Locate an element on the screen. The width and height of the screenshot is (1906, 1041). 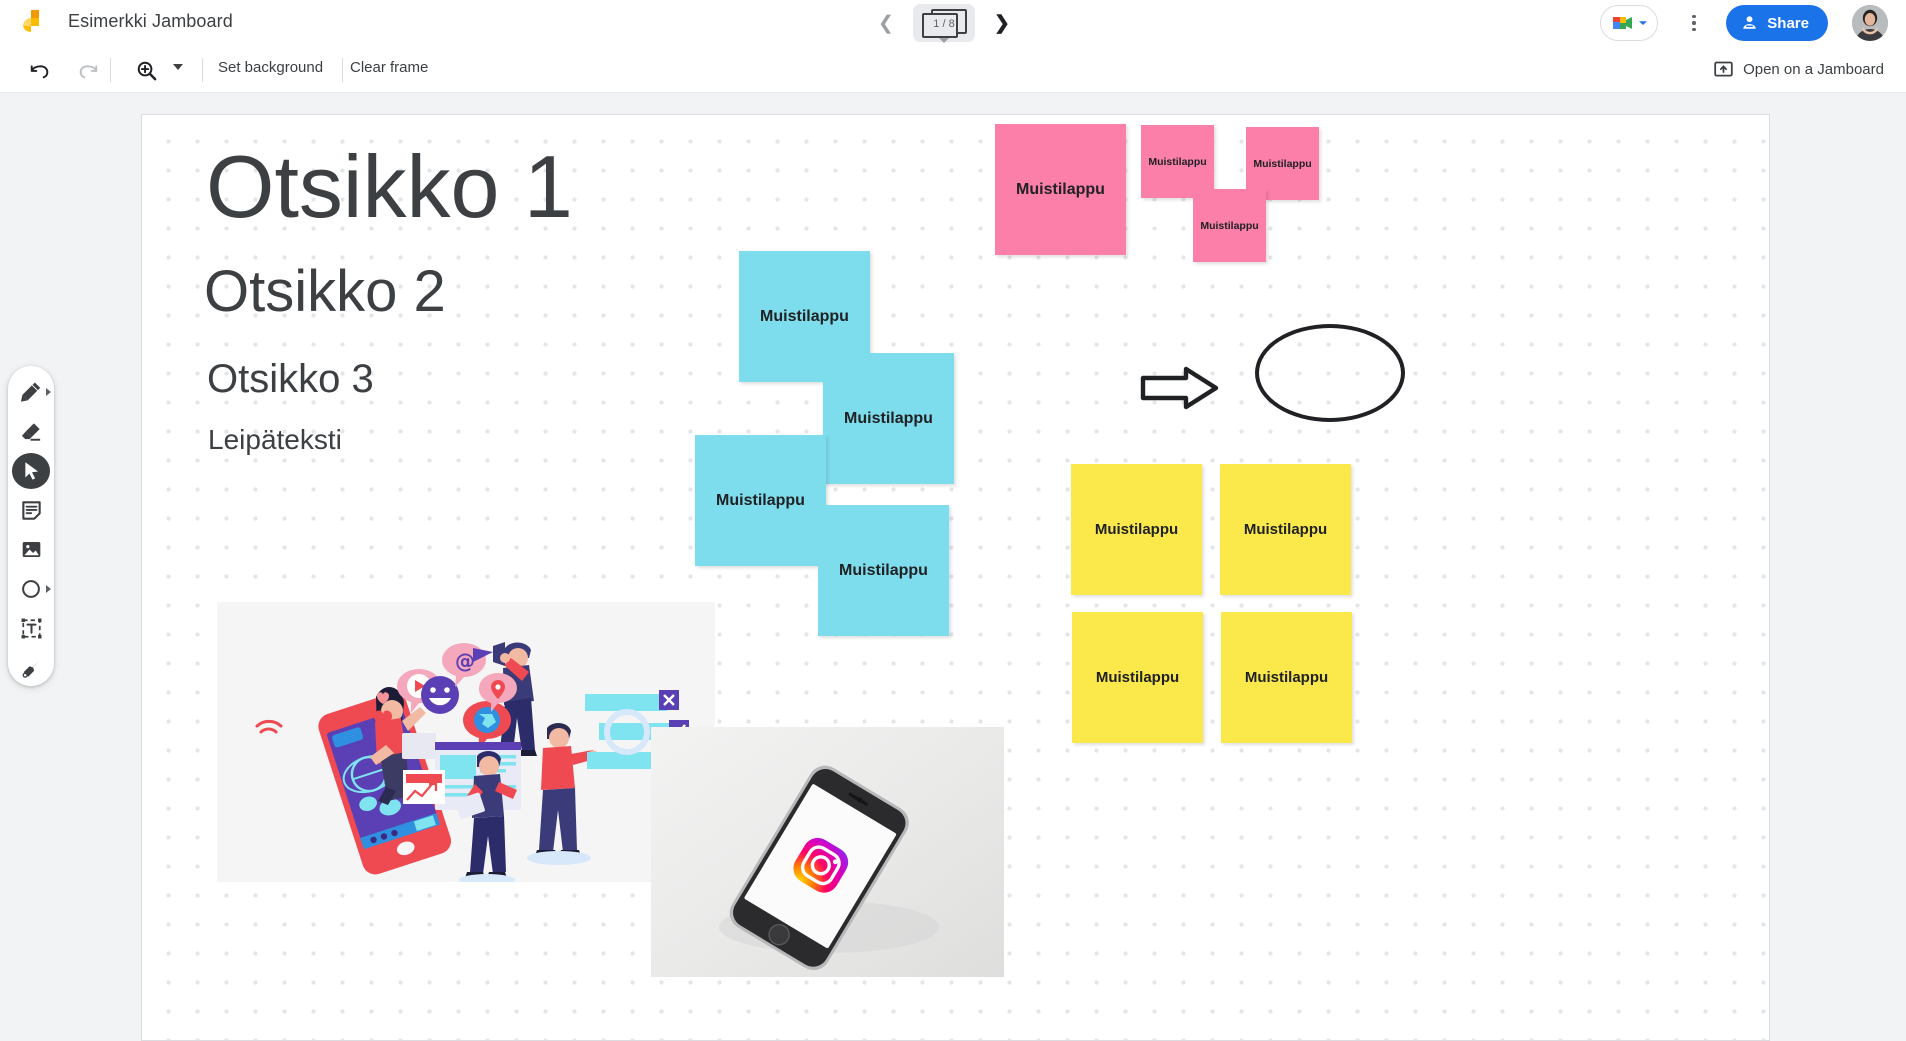
google-meet-button is located at coordinates (1629, 23).